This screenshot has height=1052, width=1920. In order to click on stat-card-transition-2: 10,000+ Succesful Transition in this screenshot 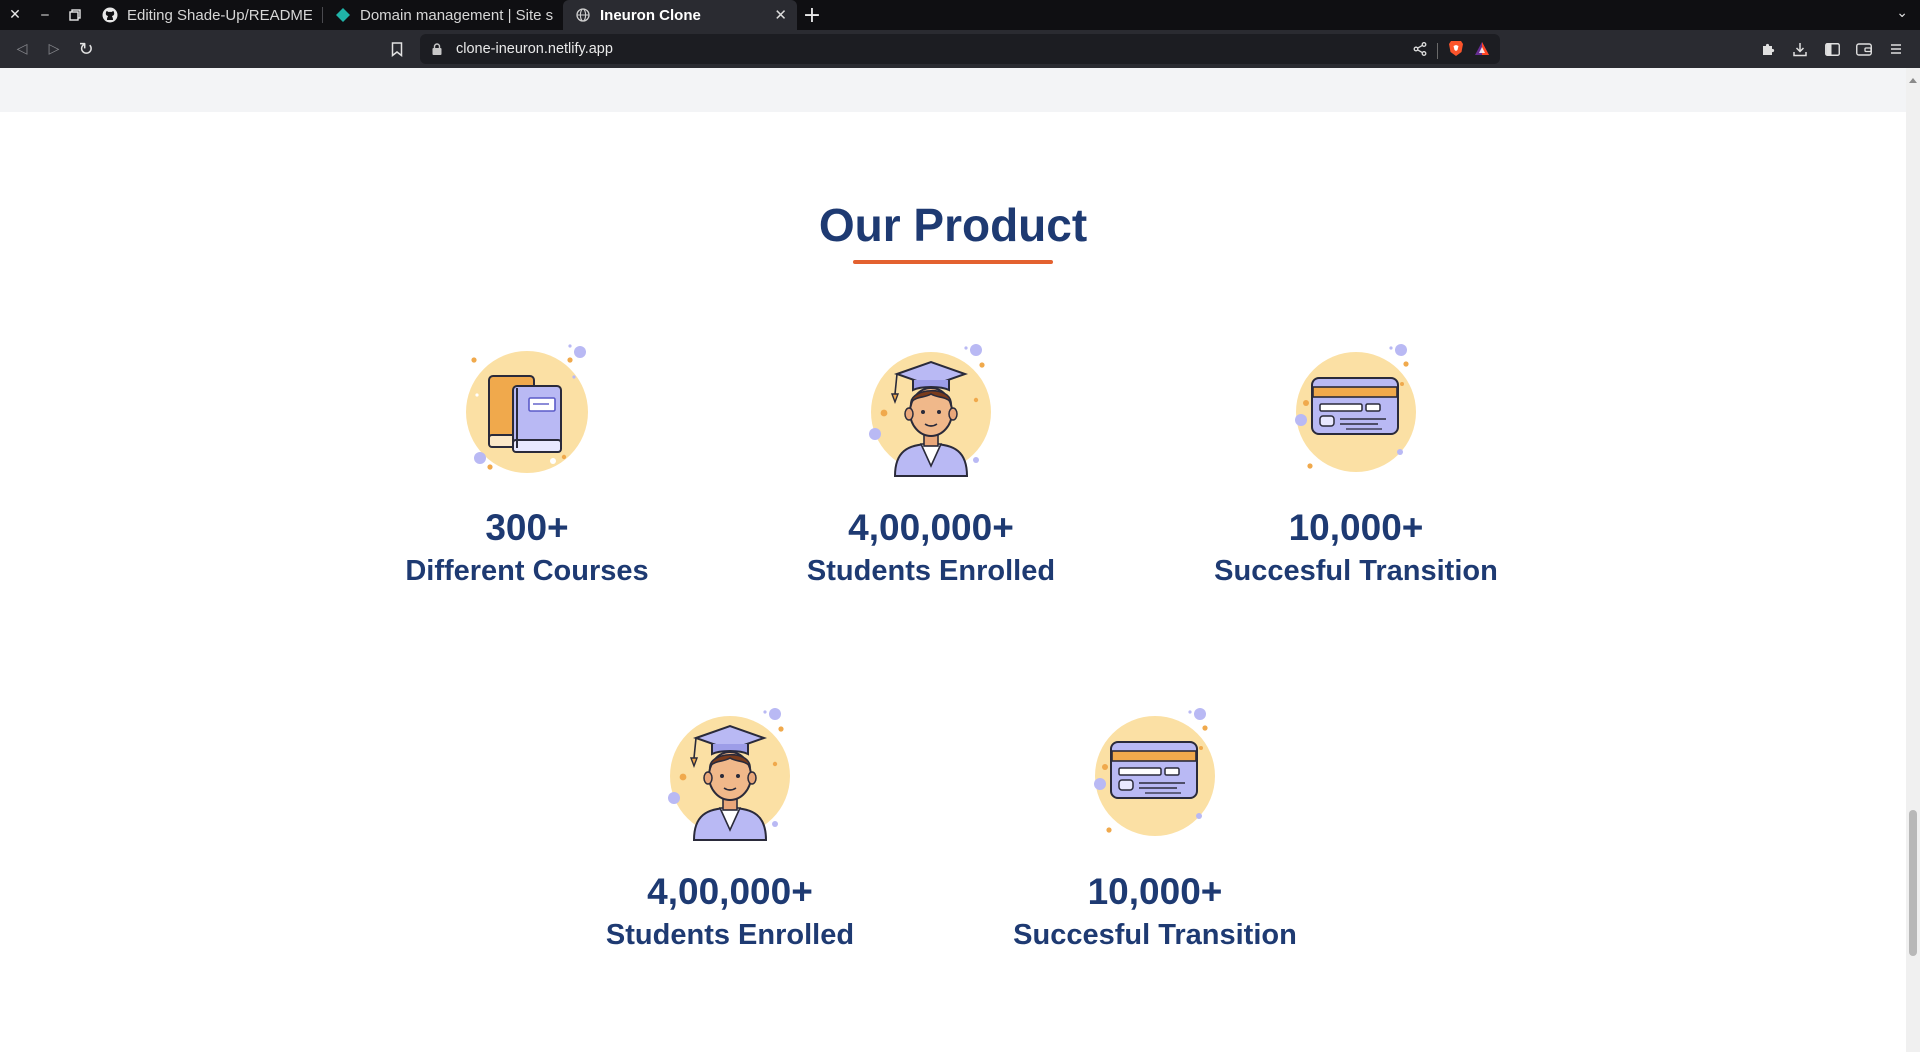, I will do `click(1155, 829)`.